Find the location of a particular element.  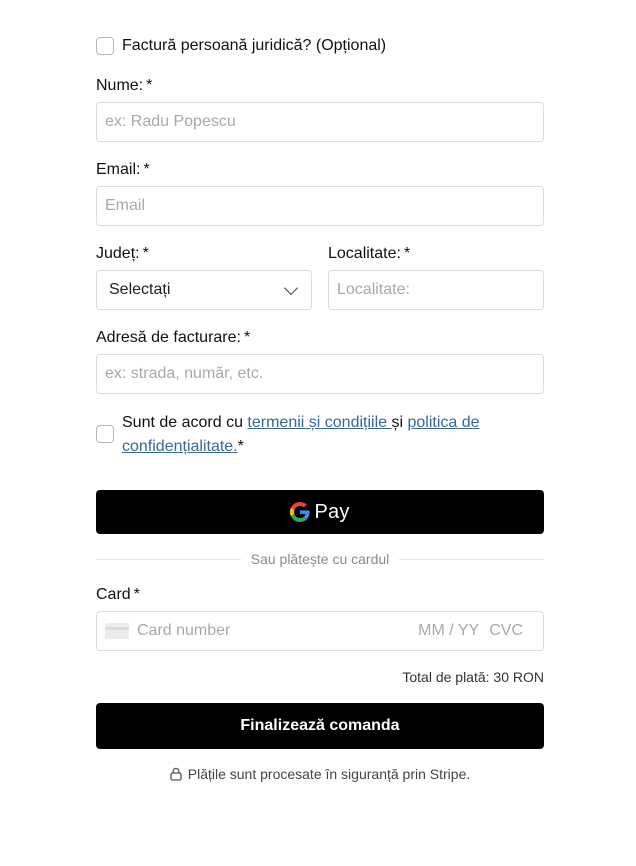

card-expiry-field: MM / YY is located at coordinates (448, 631).